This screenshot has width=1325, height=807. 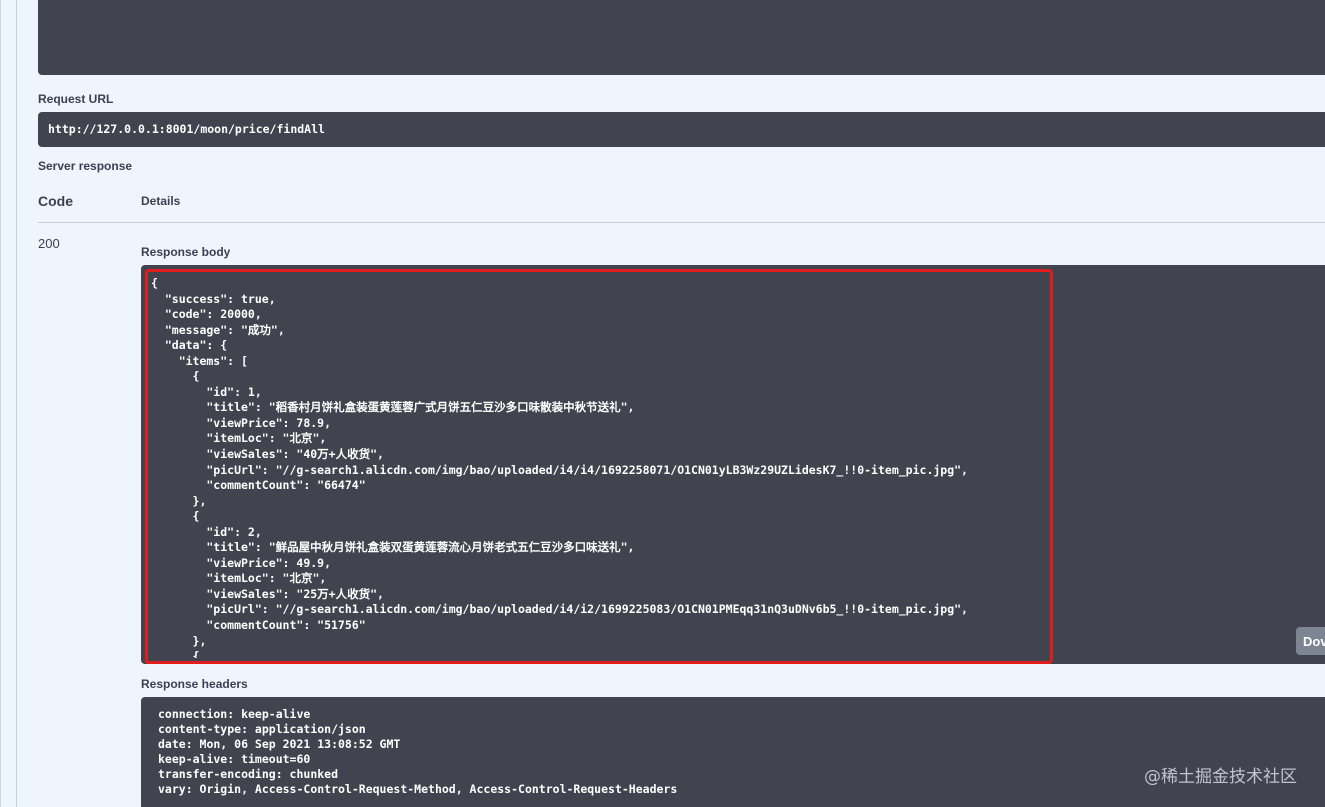 What do you see at coordinates (76, 99) in the screenshot?
I see `request-url-label: Request URL` at bounding box center [76, 99].